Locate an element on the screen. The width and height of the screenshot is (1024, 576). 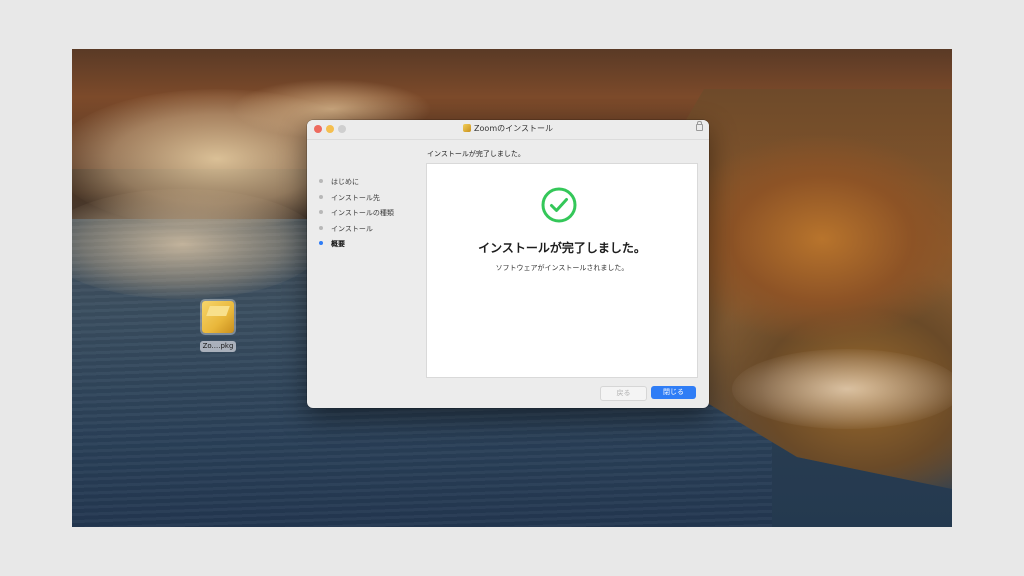
completion-subtitle: ソフトウェアがインストールされました。 is located at coordinates (562, 268).